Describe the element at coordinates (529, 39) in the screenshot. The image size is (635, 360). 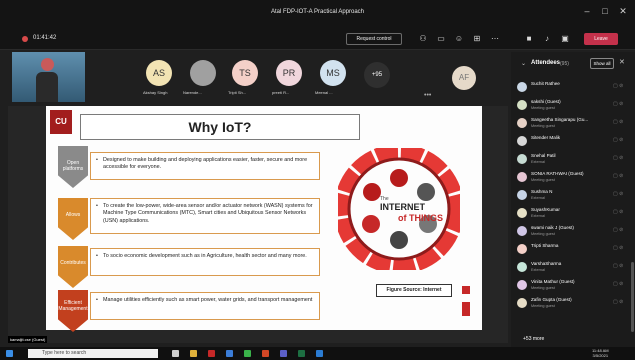
I see `camera-icon: ■` at that location.